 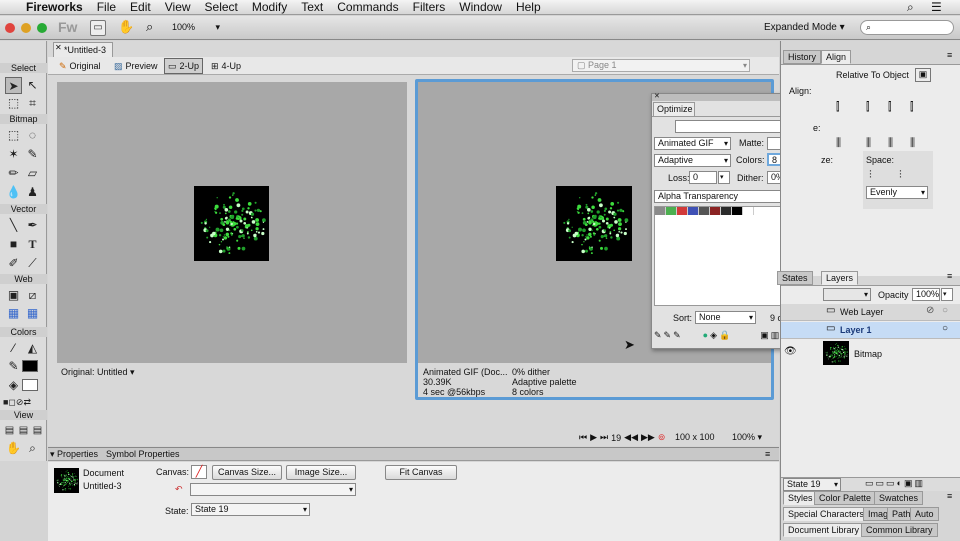 What do you see at coordinates (847, 294) in the screenshot?
I see `blend-mode-select` at bounding box center [847, 294].